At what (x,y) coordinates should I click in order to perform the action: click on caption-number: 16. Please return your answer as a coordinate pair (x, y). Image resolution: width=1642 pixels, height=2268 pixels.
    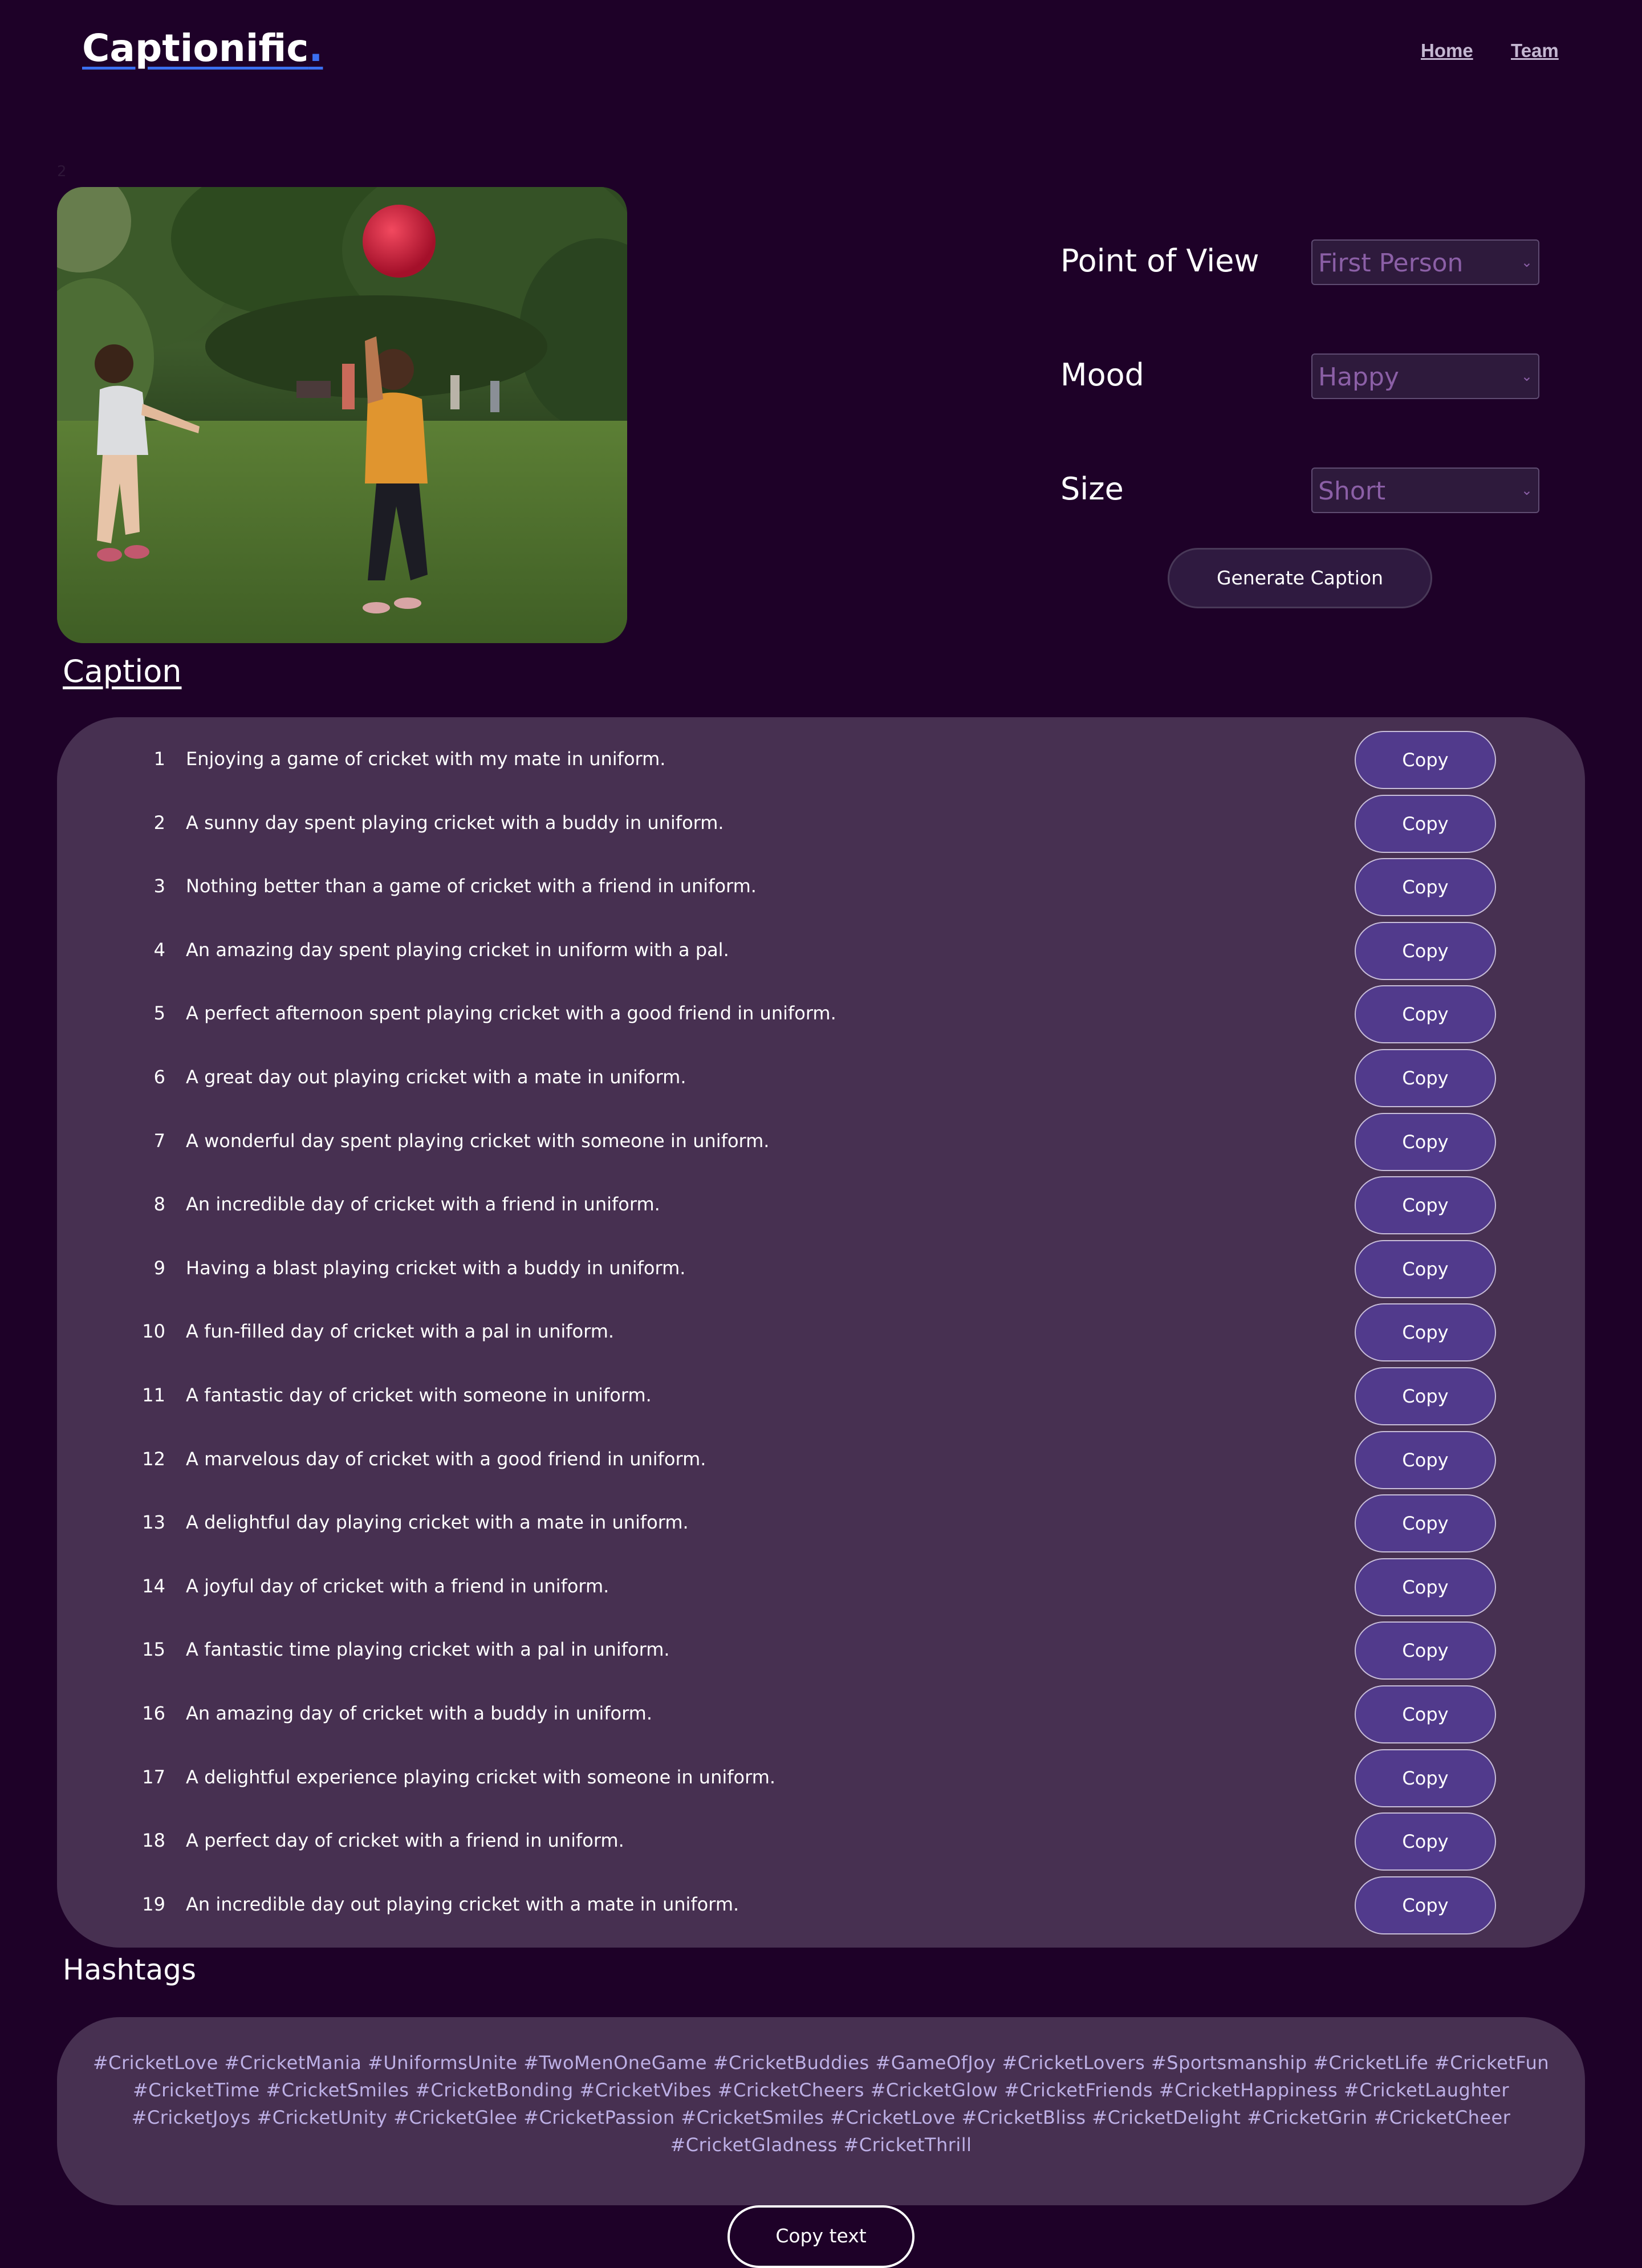
    Looking at the image, I should click on (153, 1713).